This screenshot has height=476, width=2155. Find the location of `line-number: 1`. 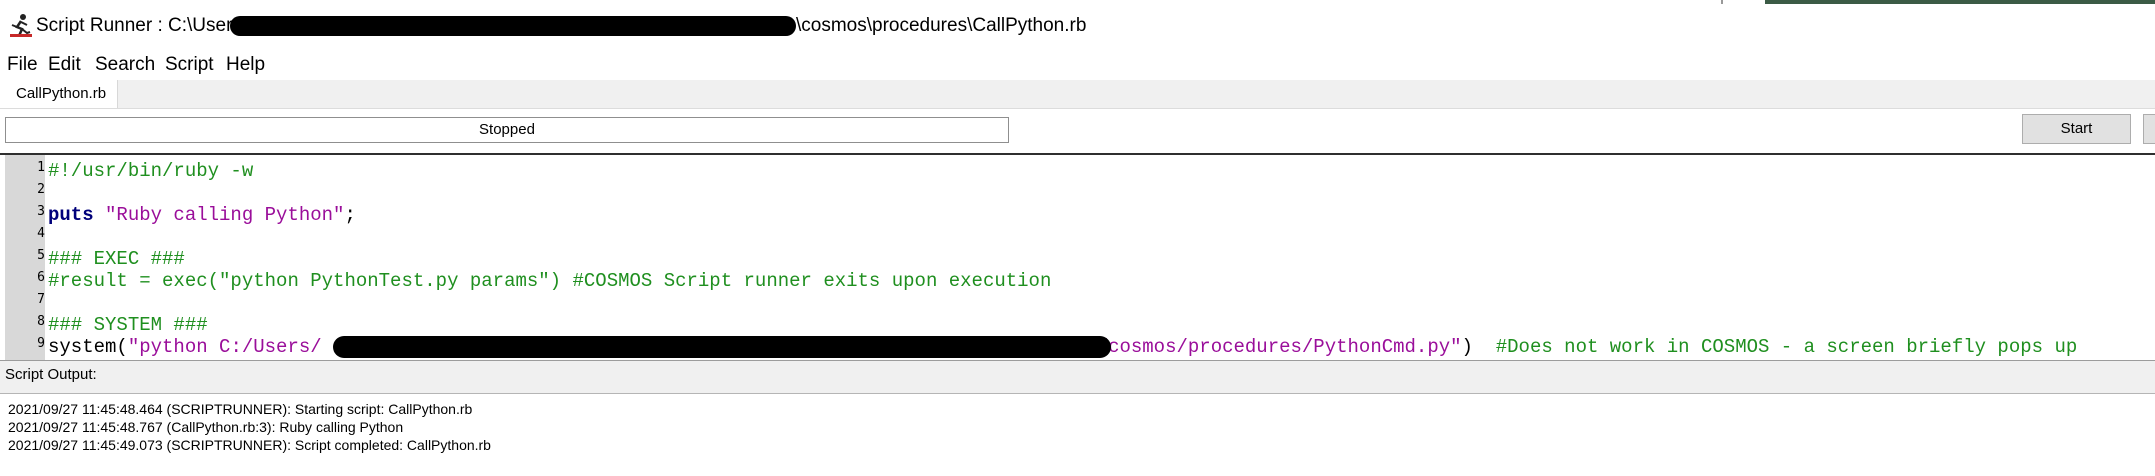

line-number: 1 is located at coordinates (41, 167).